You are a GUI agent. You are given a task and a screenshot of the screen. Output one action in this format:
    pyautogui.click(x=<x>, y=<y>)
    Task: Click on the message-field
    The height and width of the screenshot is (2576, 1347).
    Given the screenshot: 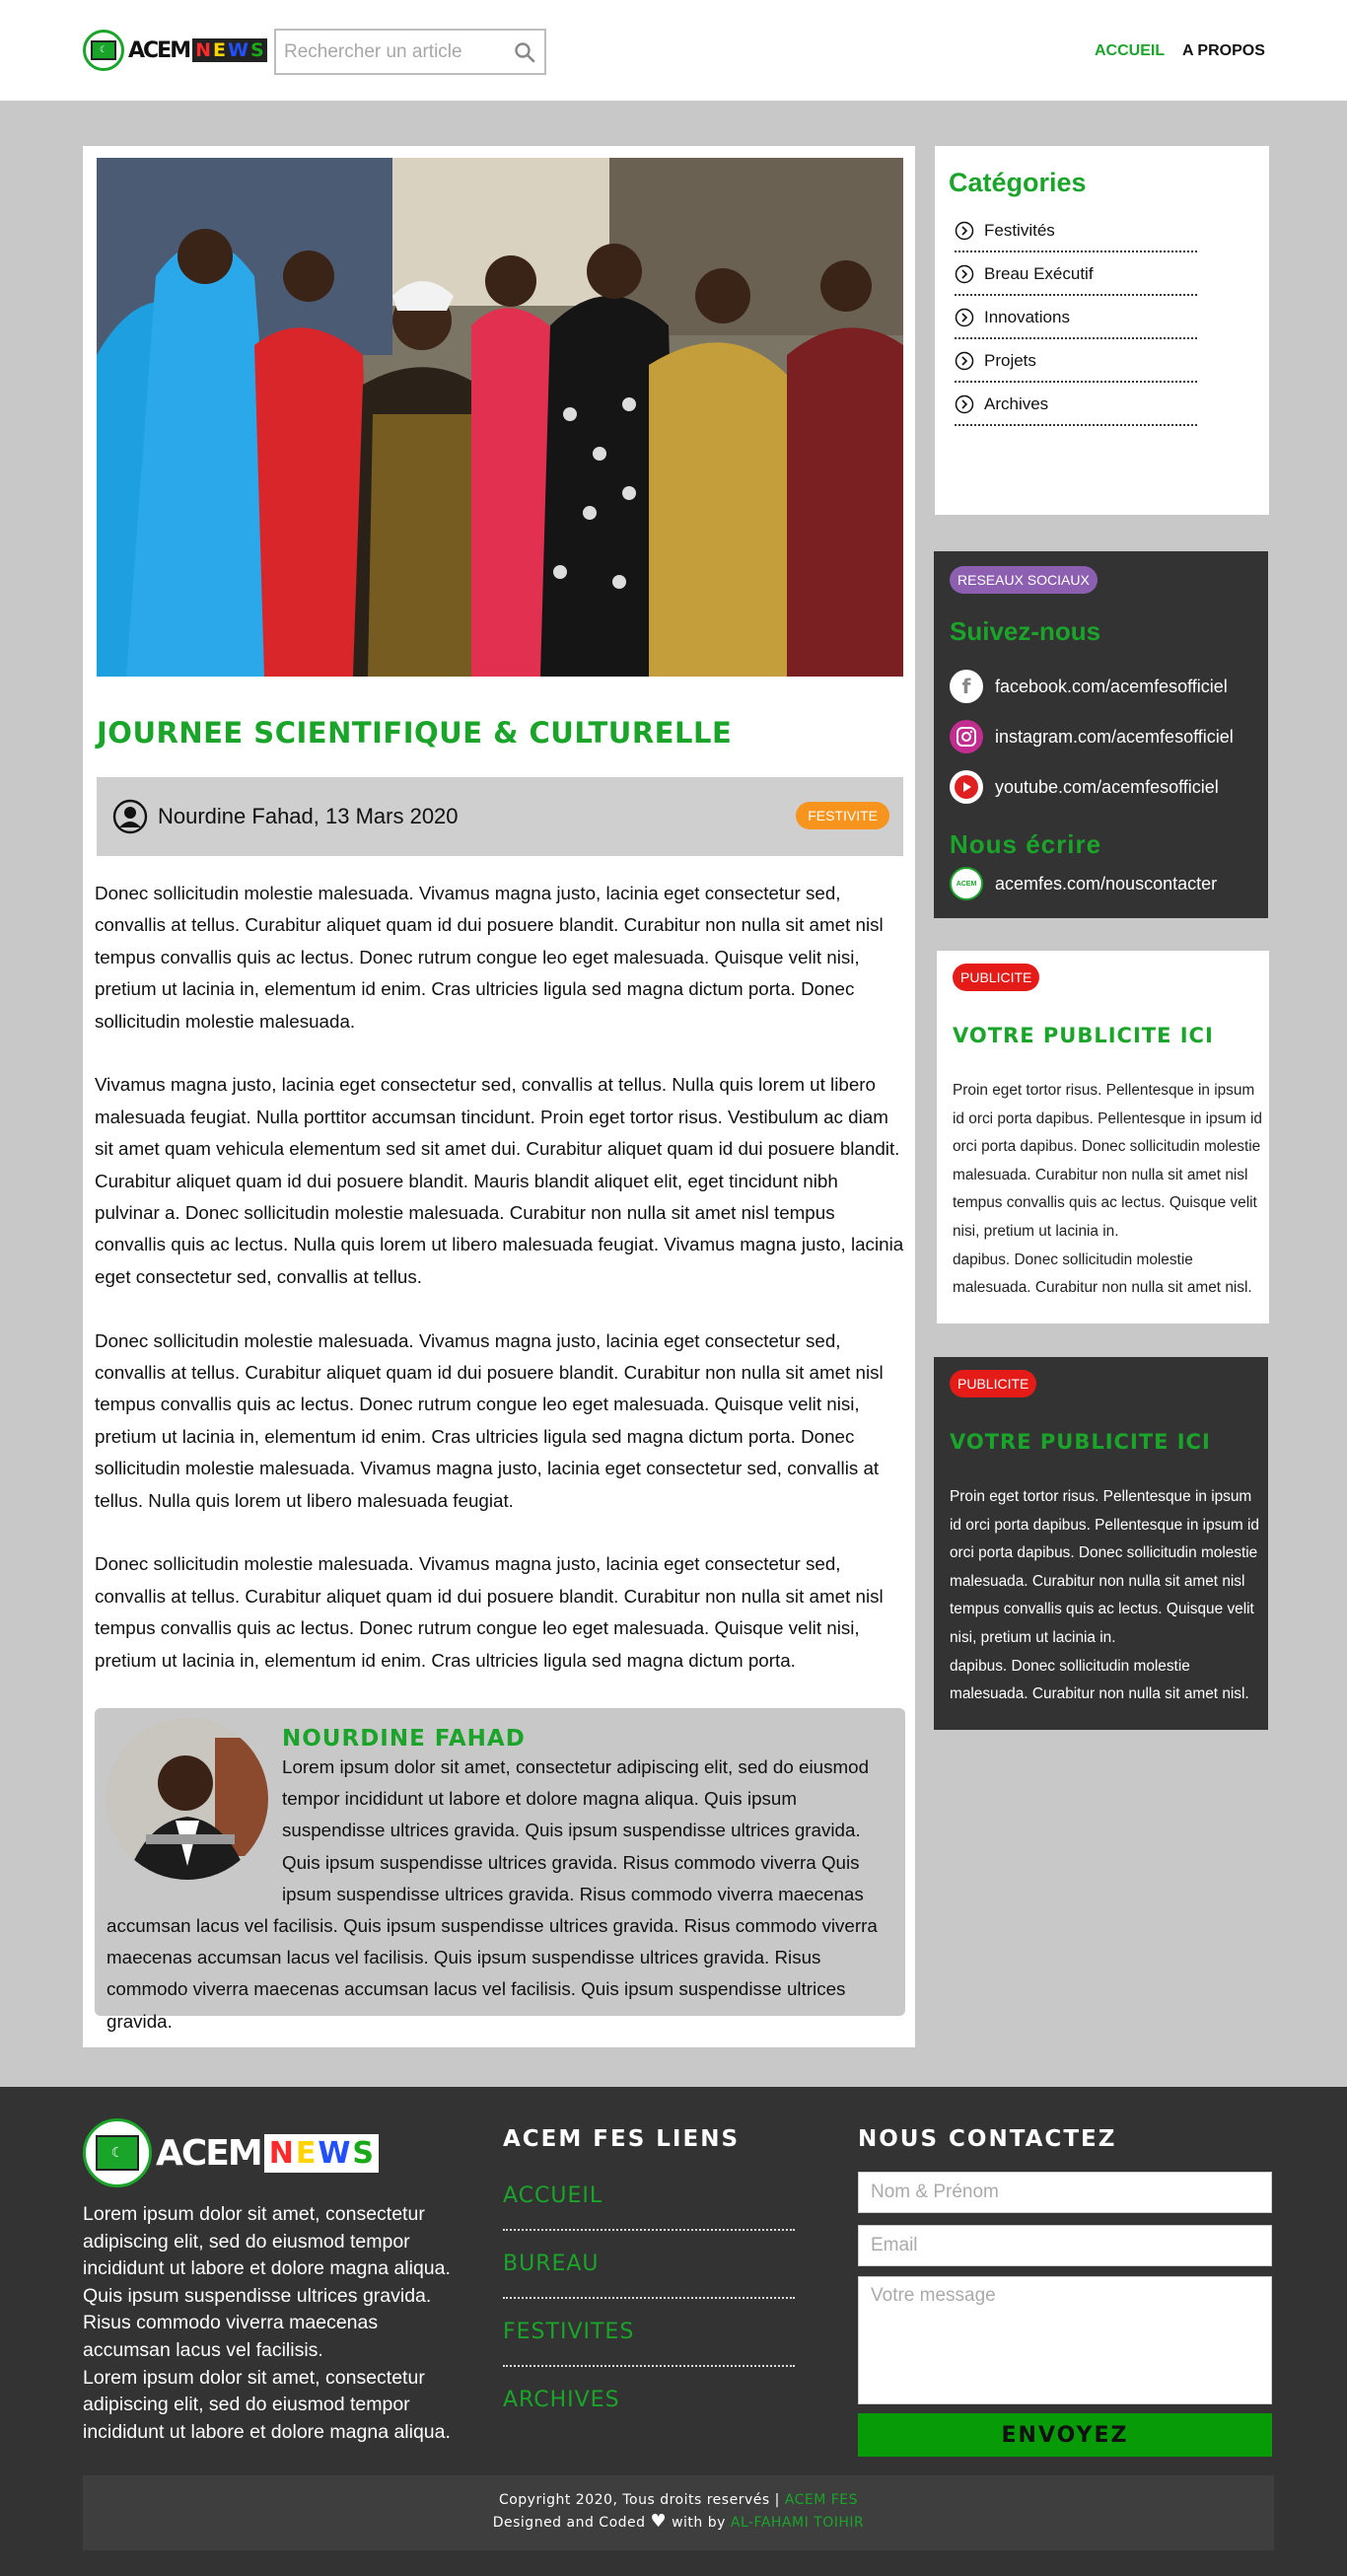 What is the action you would take?
    pyautogui.click(x=1065, y=2340)
    